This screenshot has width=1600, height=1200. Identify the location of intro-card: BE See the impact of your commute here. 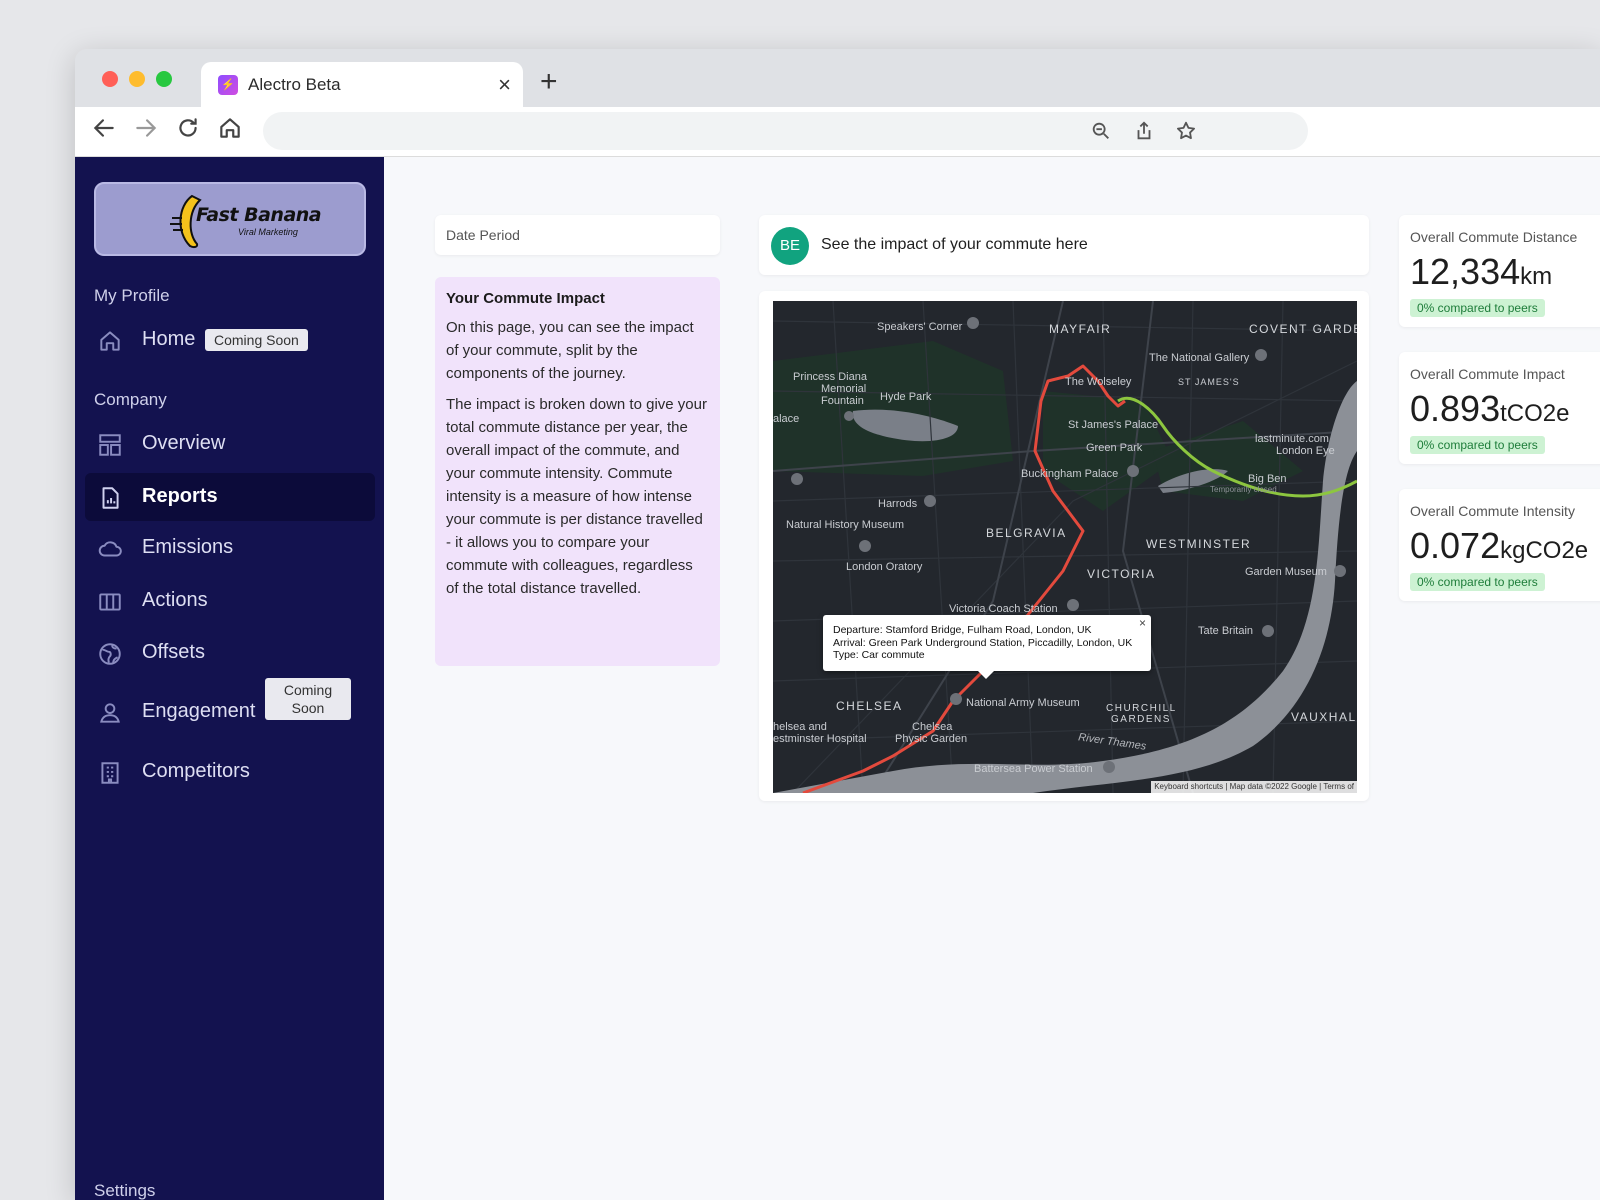
(1064, 245).